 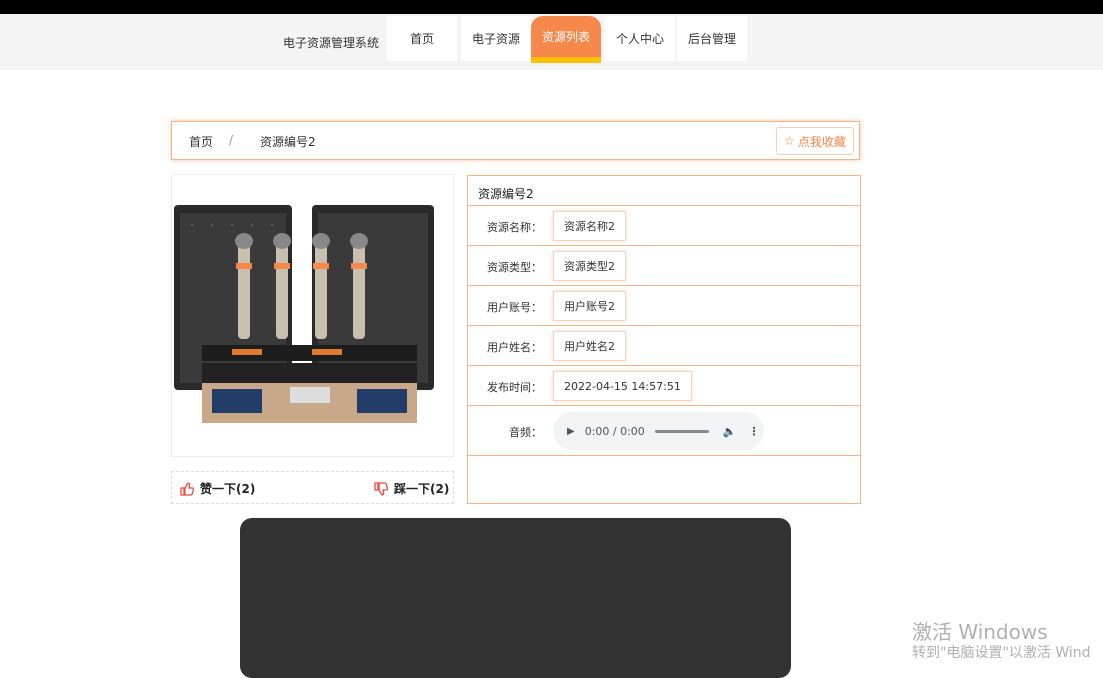 What do you see at coordinates (514, 227) in the screenshot?
I see `field-label: 资源名称：` at bounding box center [514, 227].